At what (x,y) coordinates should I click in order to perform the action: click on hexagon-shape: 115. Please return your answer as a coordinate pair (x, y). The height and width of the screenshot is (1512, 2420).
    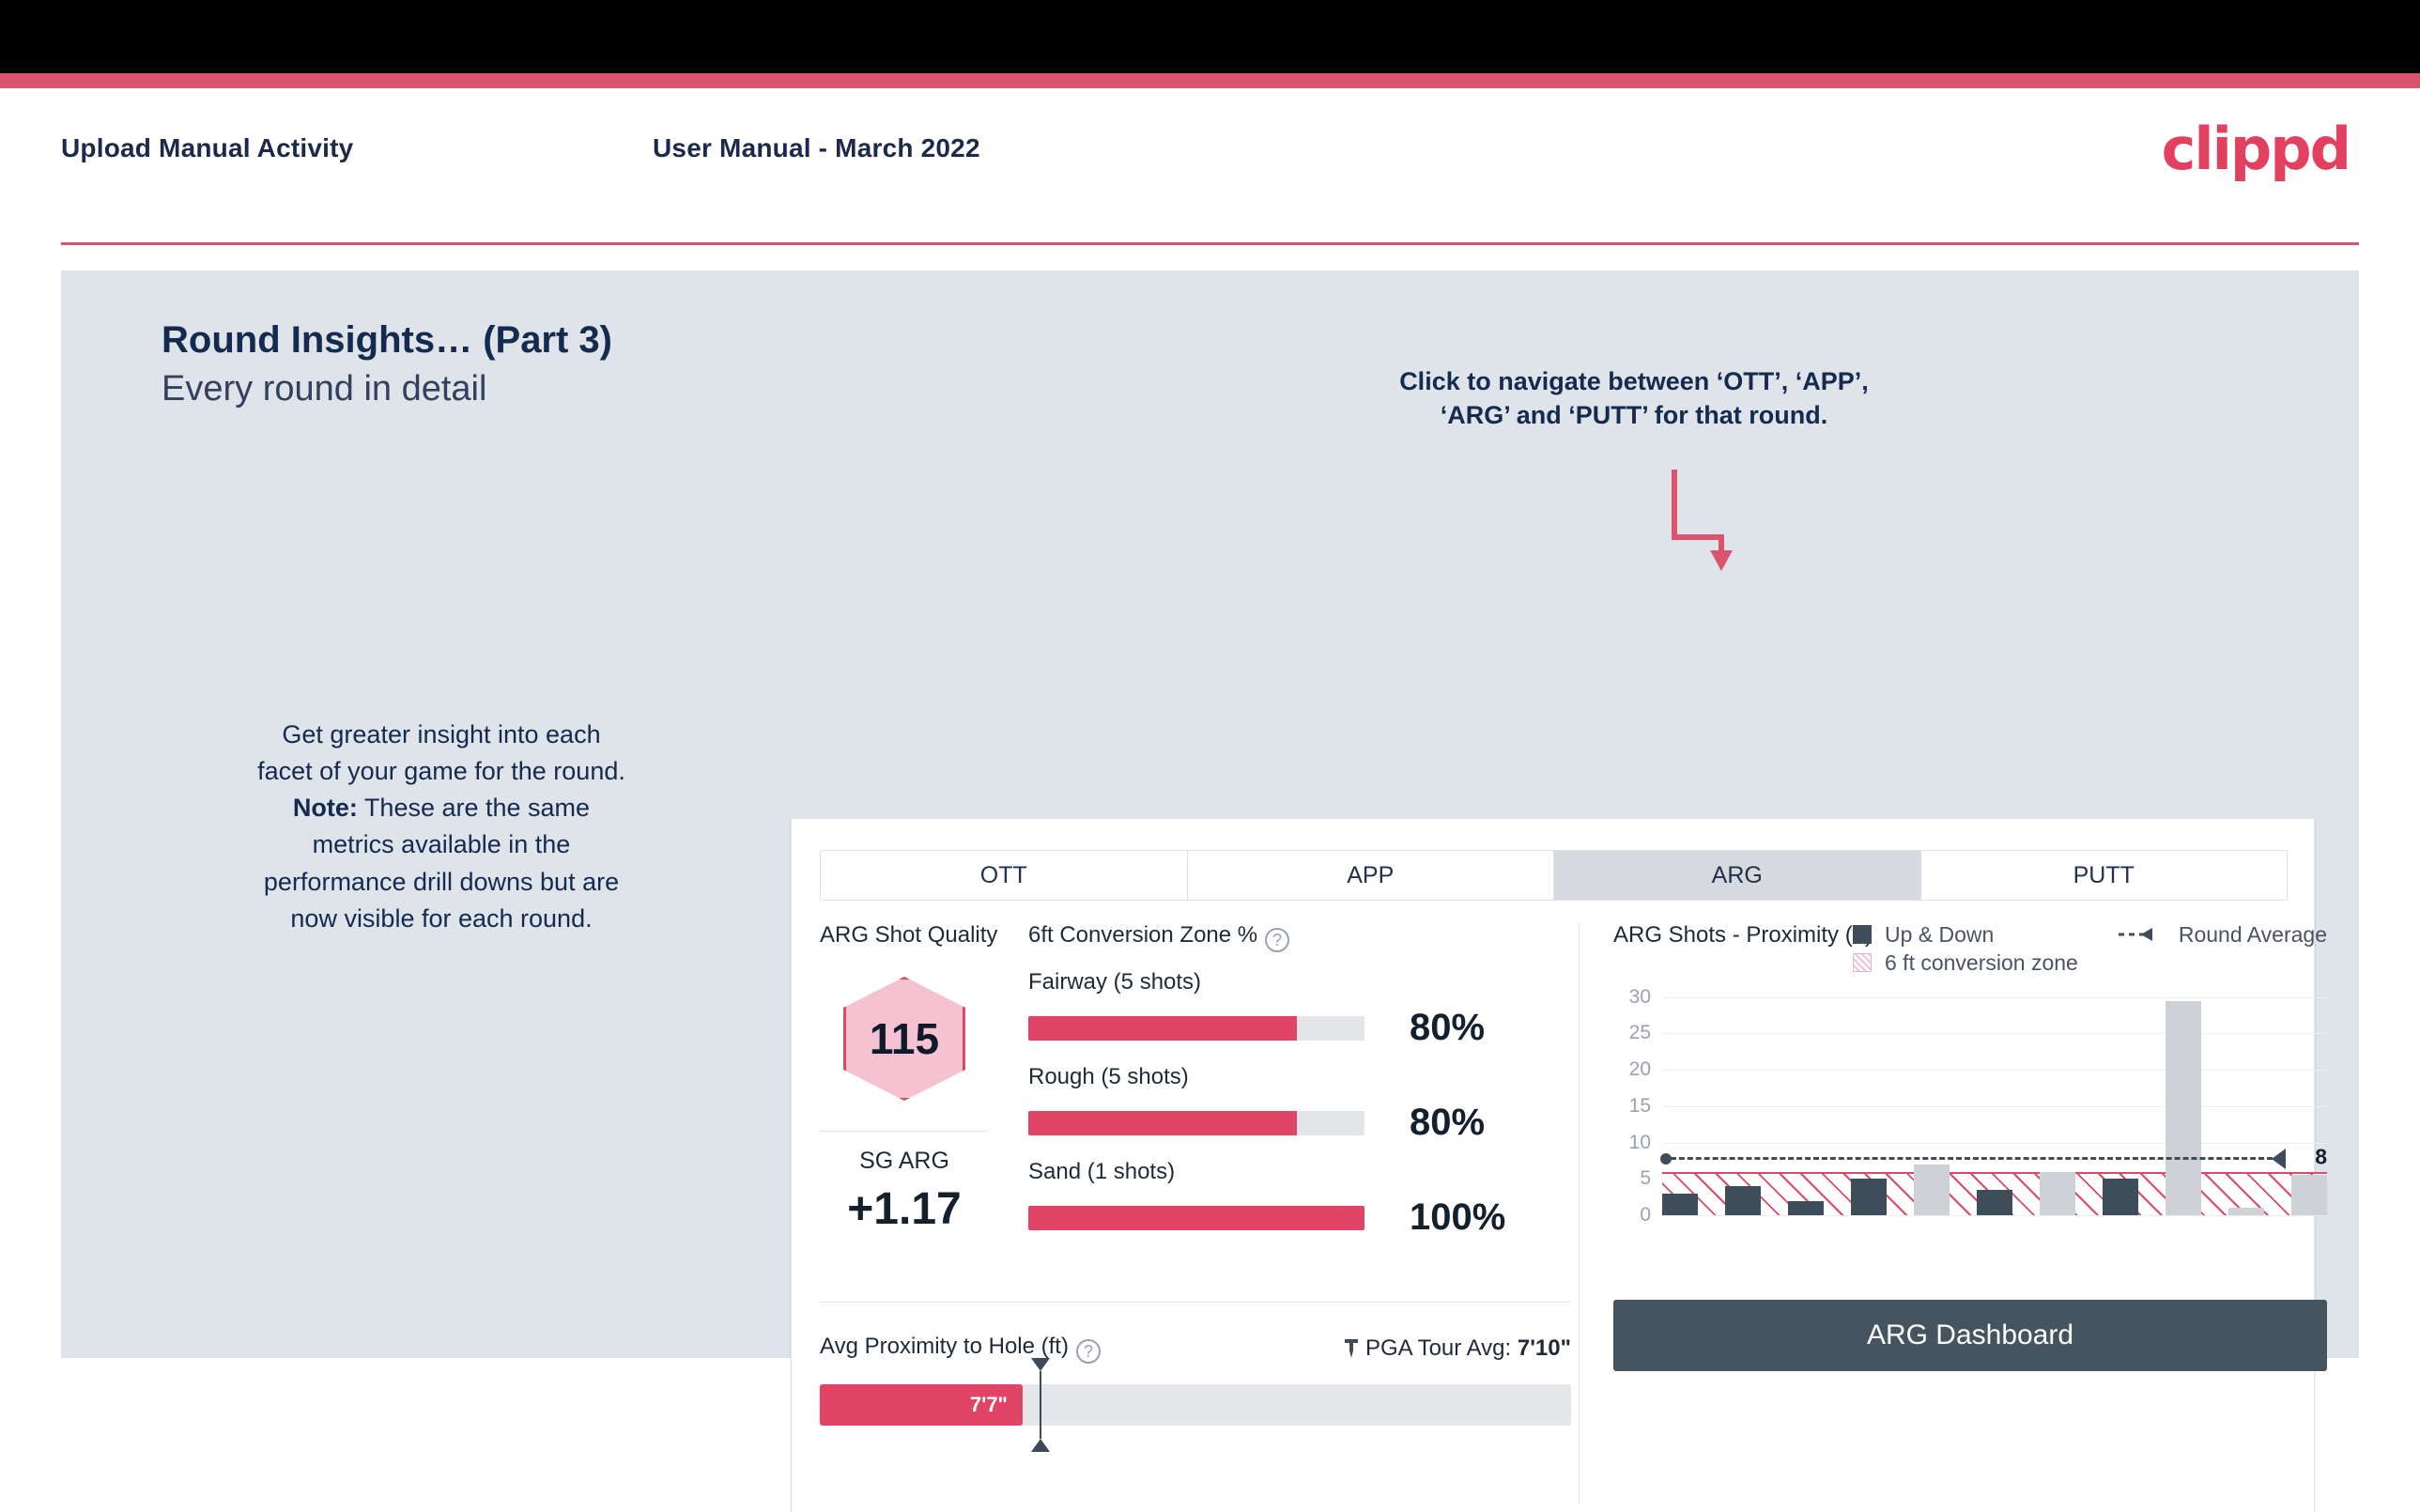
    Looking at the image, I should click on (904, 1039).